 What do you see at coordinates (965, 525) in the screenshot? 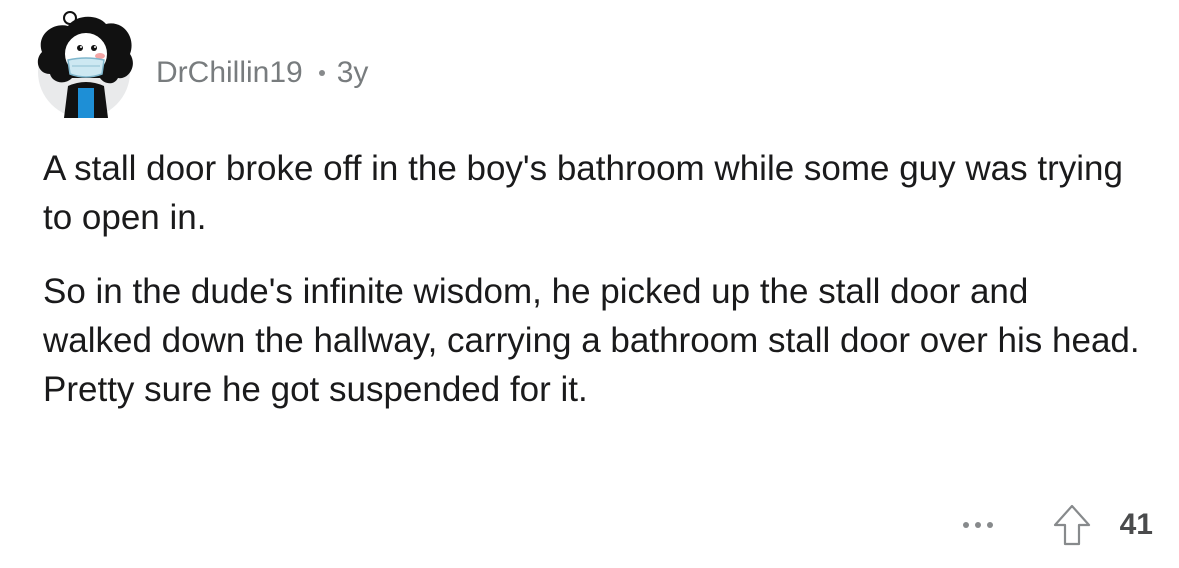
I see `more-options-icon` at bounding box center [965, 525].